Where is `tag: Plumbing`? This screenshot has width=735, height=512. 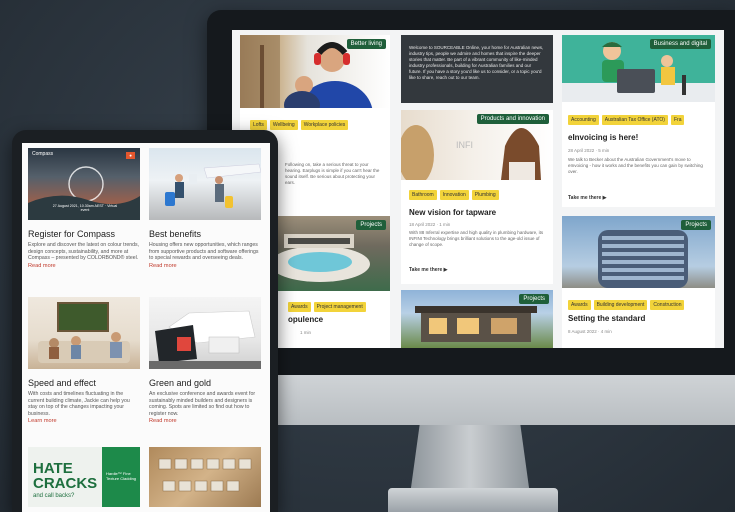
tag: Plumbing is located at coordinates (485, 195).